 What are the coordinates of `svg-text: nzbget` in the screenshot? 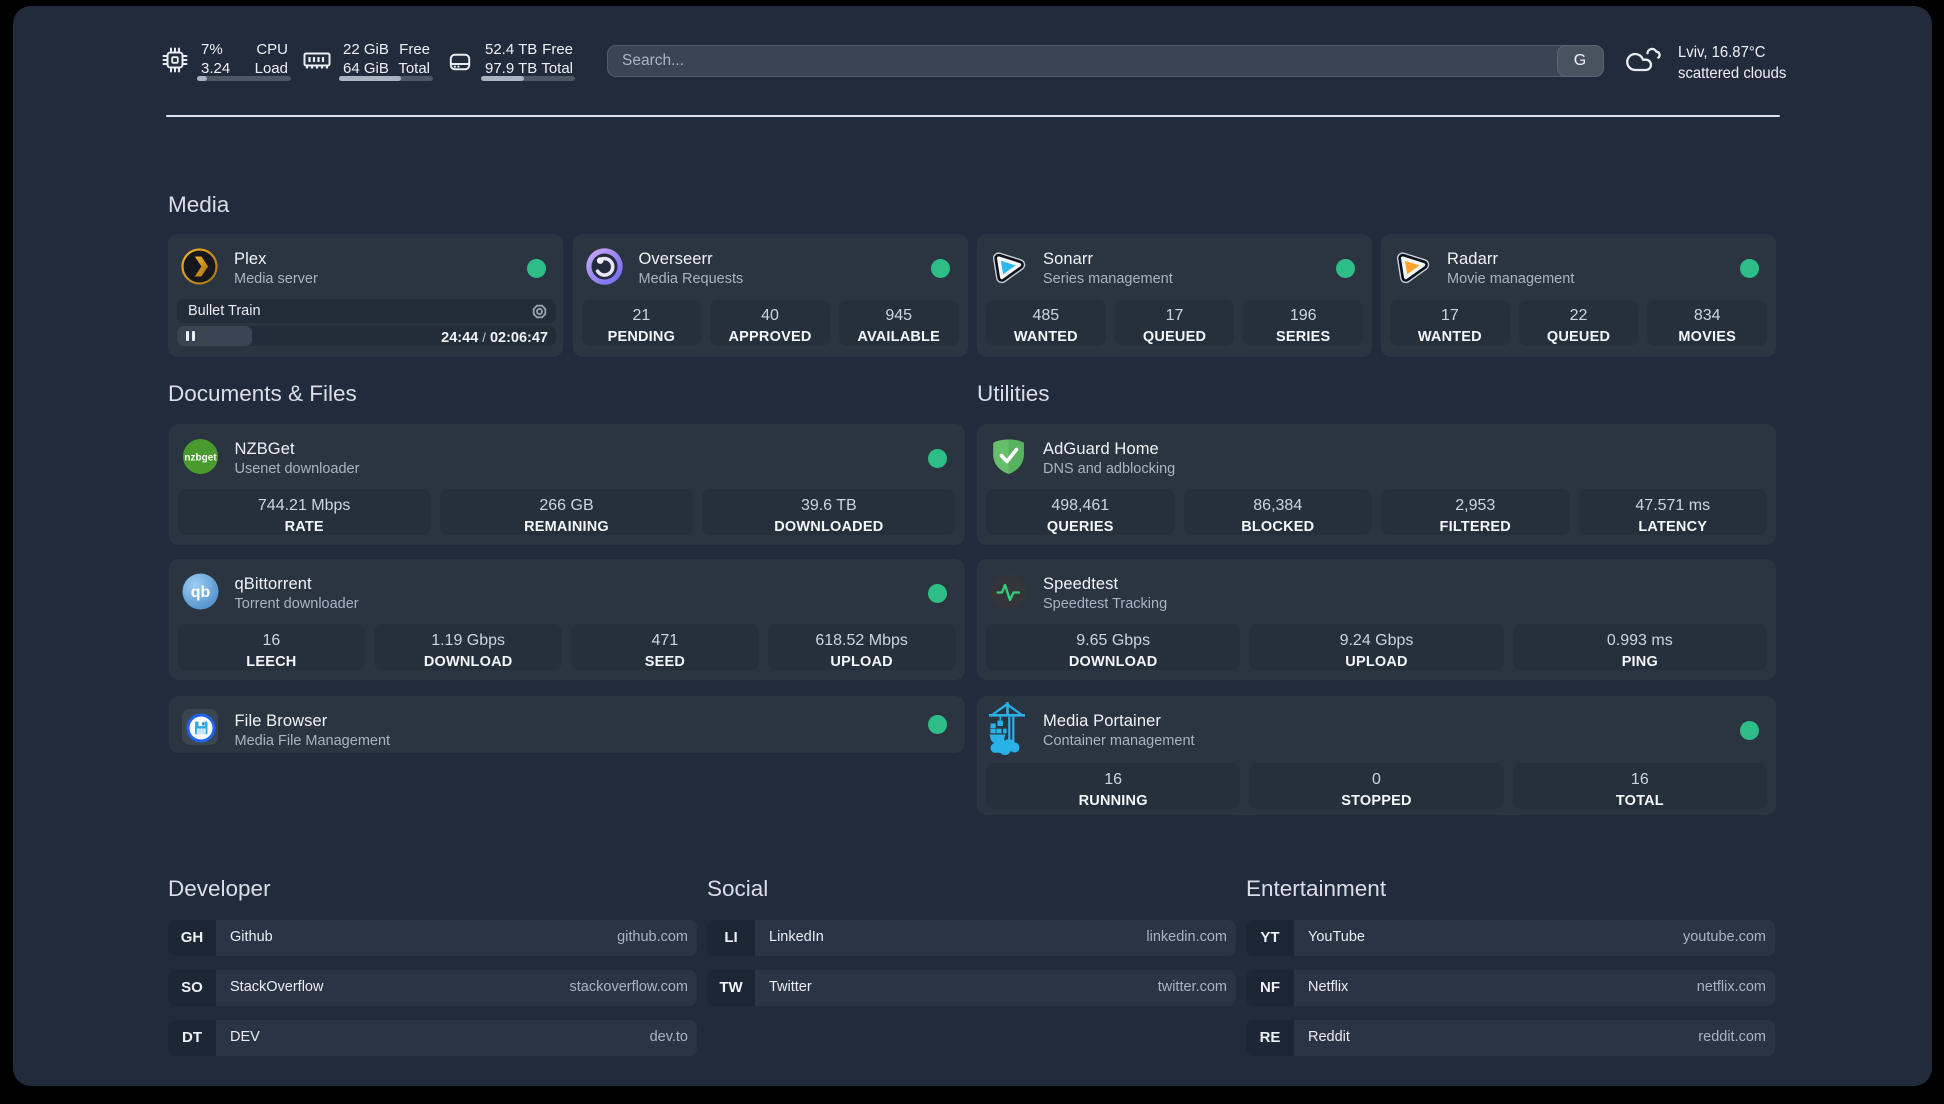 It's located at (200, 457).